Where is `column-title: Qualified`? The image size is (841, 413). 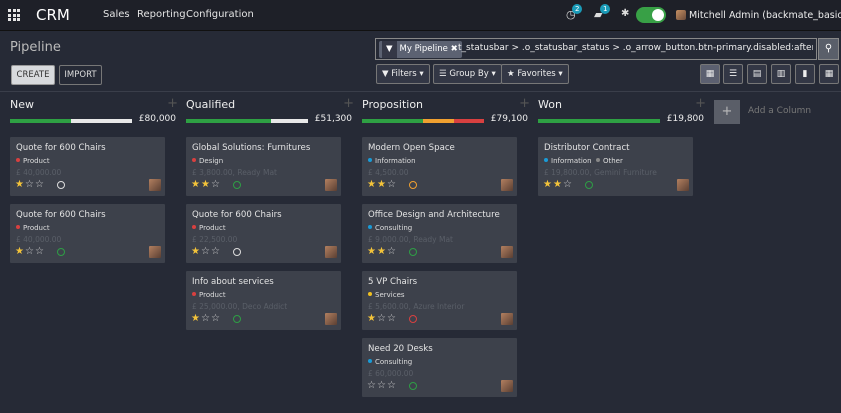
column-title: Qualified is located at coordinates (210, 104).